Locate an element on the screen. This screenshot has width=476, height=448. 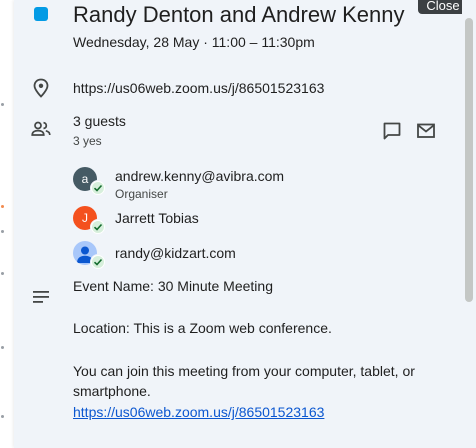
notes-lines-icon is located at coordinates (41, 297).